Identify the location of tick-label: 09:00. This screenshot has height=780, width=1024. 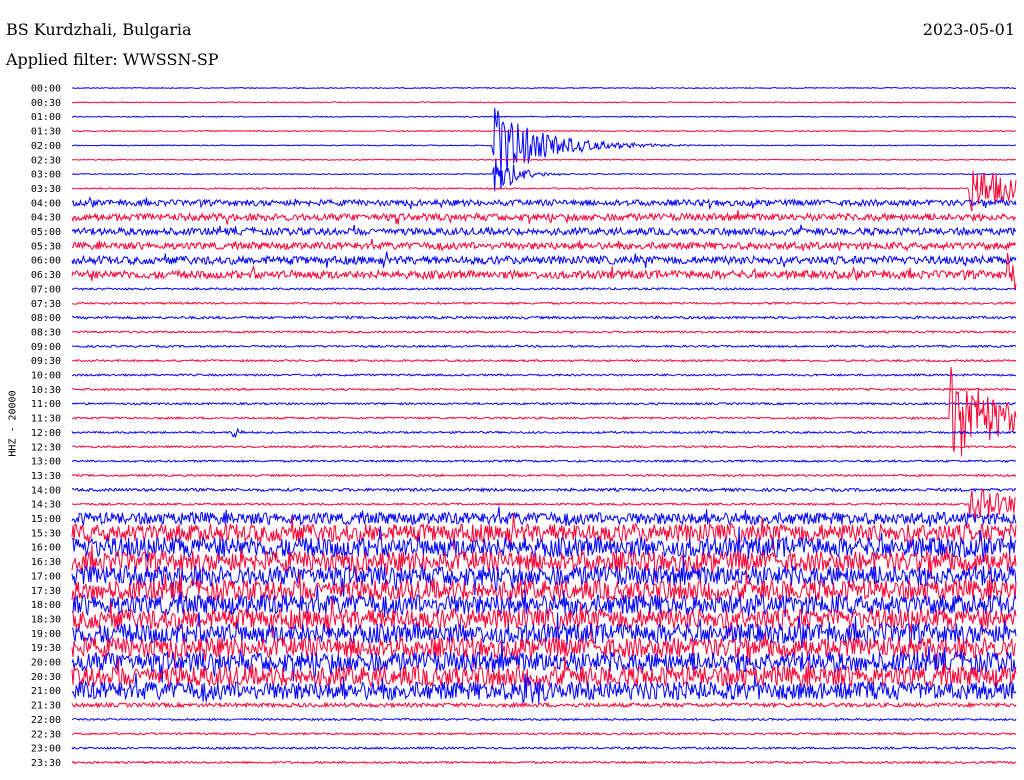
(46, 347).